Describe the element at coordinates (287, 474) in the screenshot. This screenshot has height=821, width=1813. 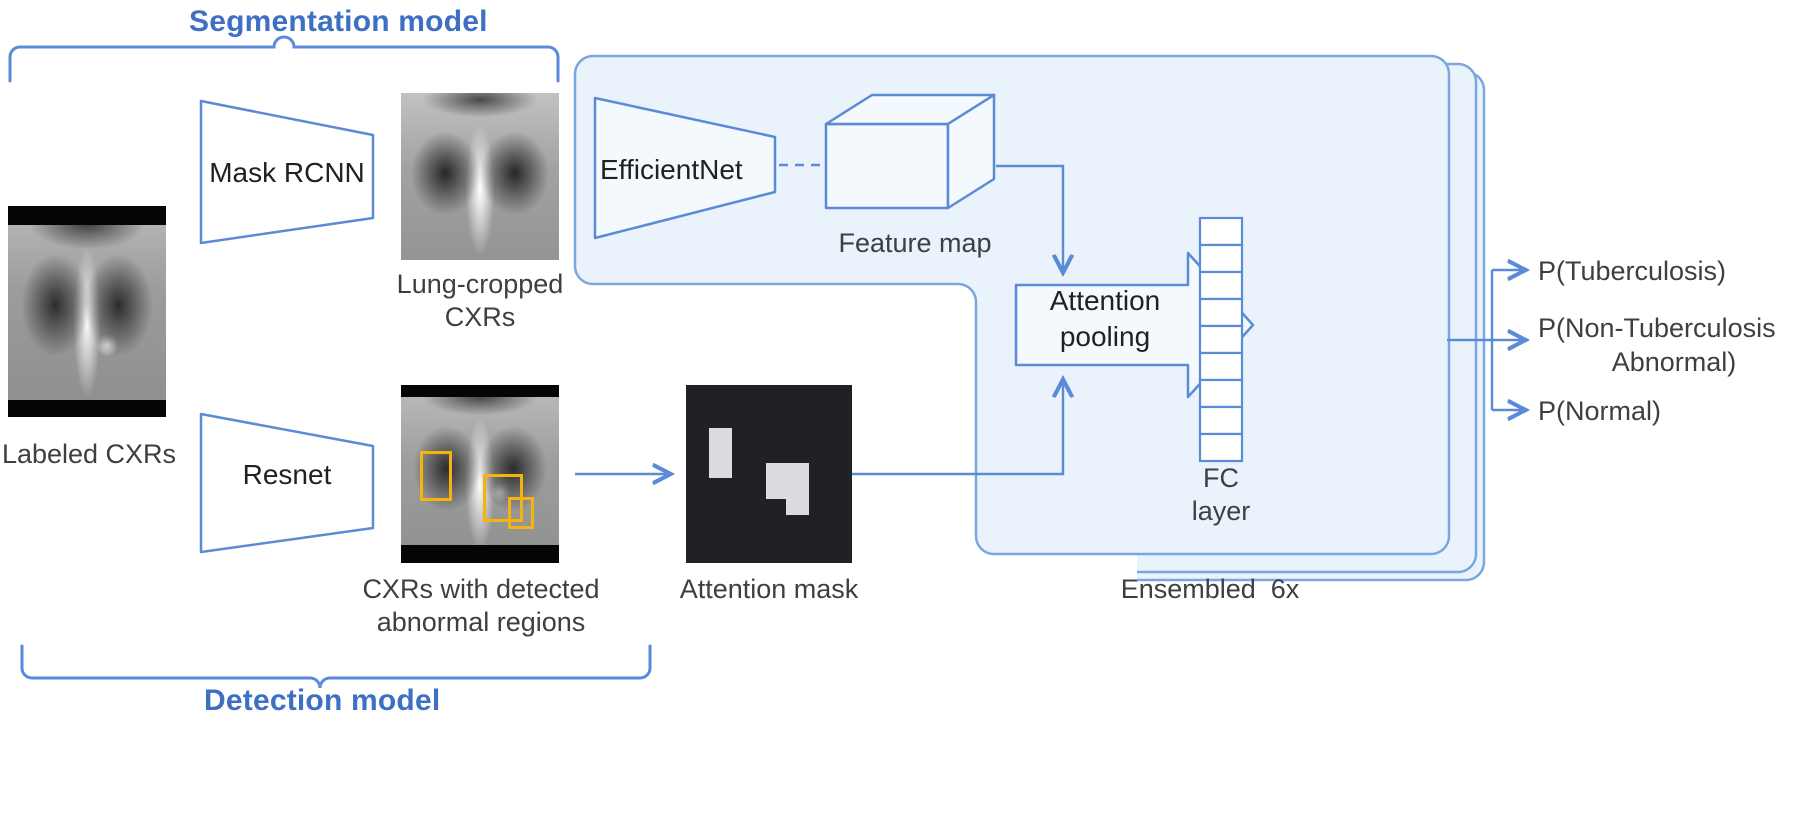
I see `resnet-label: Resnet` at that location.